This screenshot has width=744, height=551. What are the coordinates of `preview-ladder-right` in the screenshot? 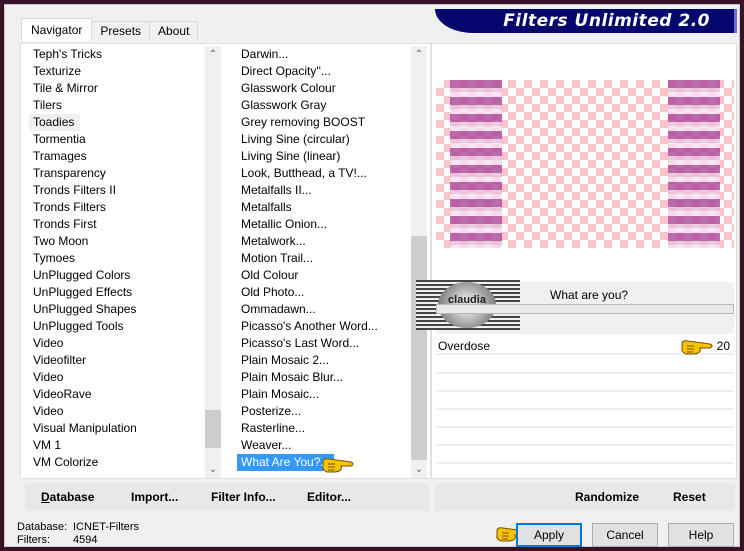 It's located at (694, 164).